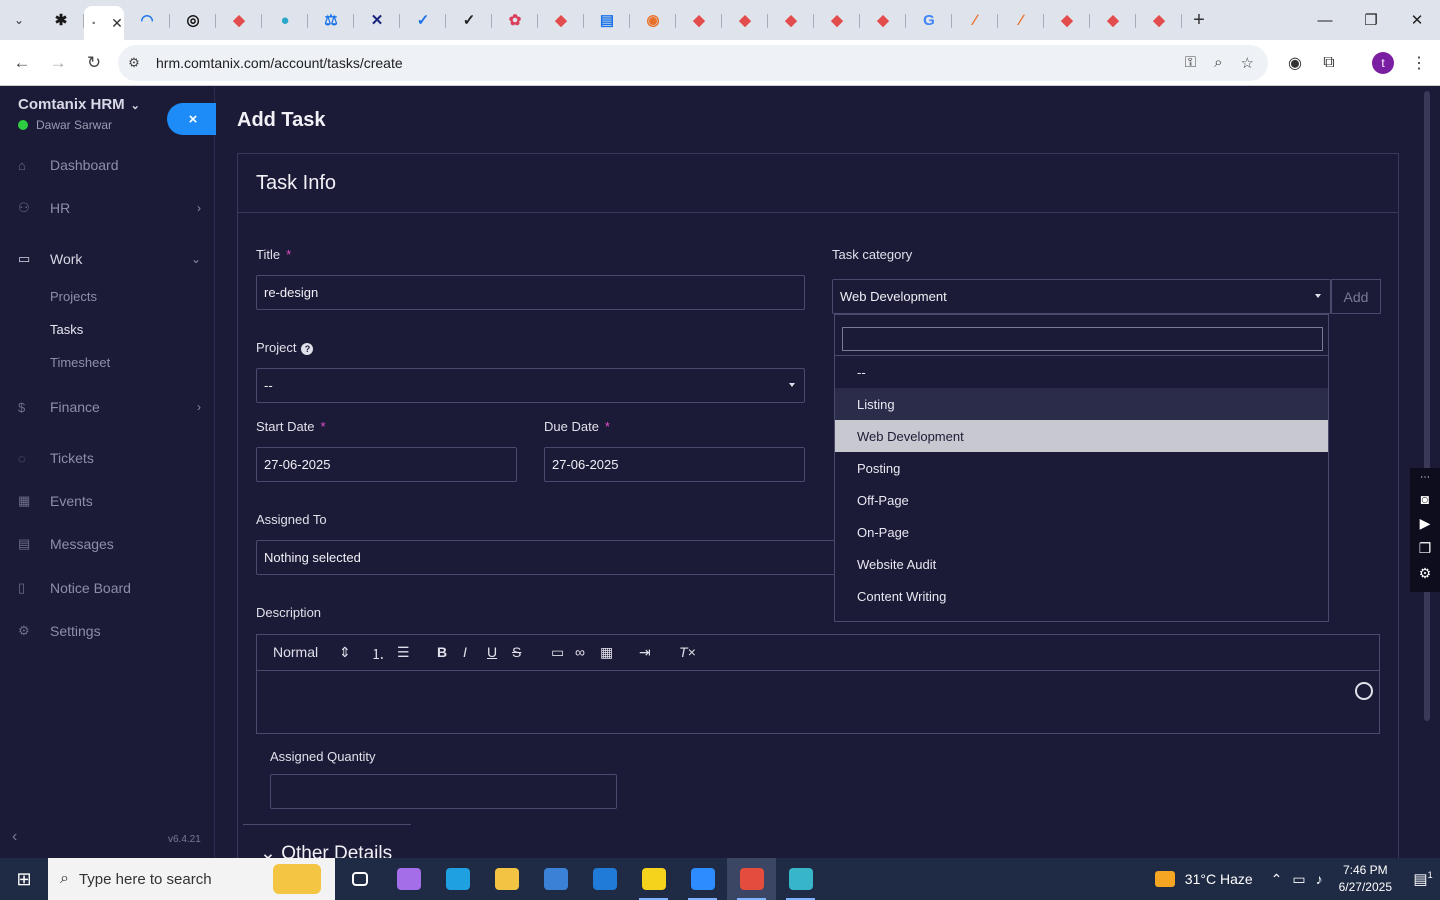 This screenshot has height=900, width=1440. Describe the element at coordinates (191, 879) in the screenshot. I see `taskbar-search: ⌕ Type here to search` at that location.